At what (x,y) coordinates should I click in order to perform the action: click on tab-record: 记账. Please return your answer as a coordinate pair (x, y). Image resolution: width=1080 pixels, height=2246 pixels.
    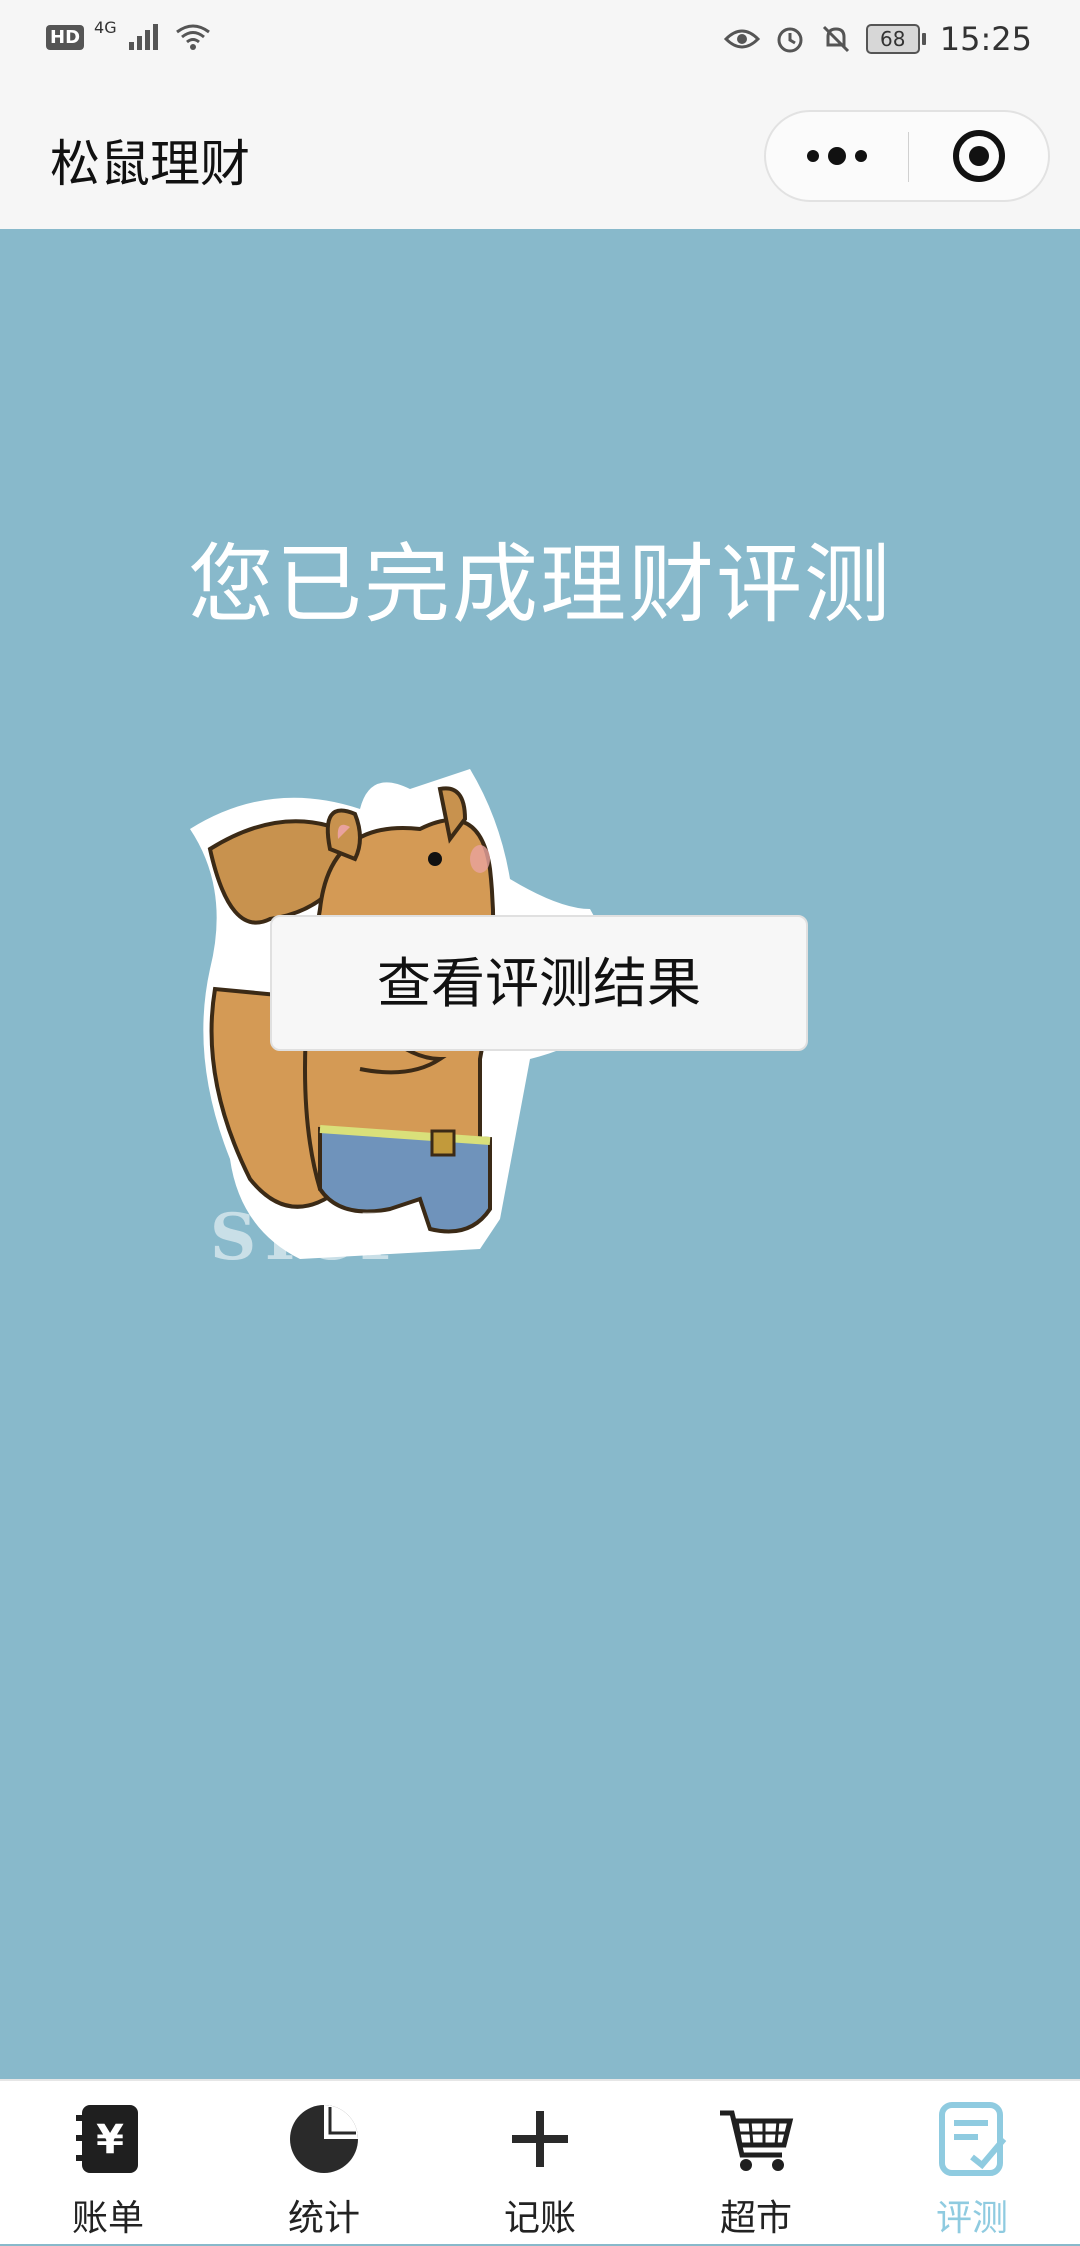
    Looking at the image, I should click on (540, 2163).